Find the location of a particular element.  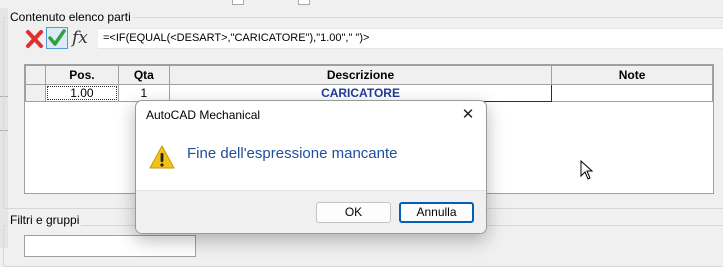

mouse-cursor-icon is located at coordinates (587, 169).